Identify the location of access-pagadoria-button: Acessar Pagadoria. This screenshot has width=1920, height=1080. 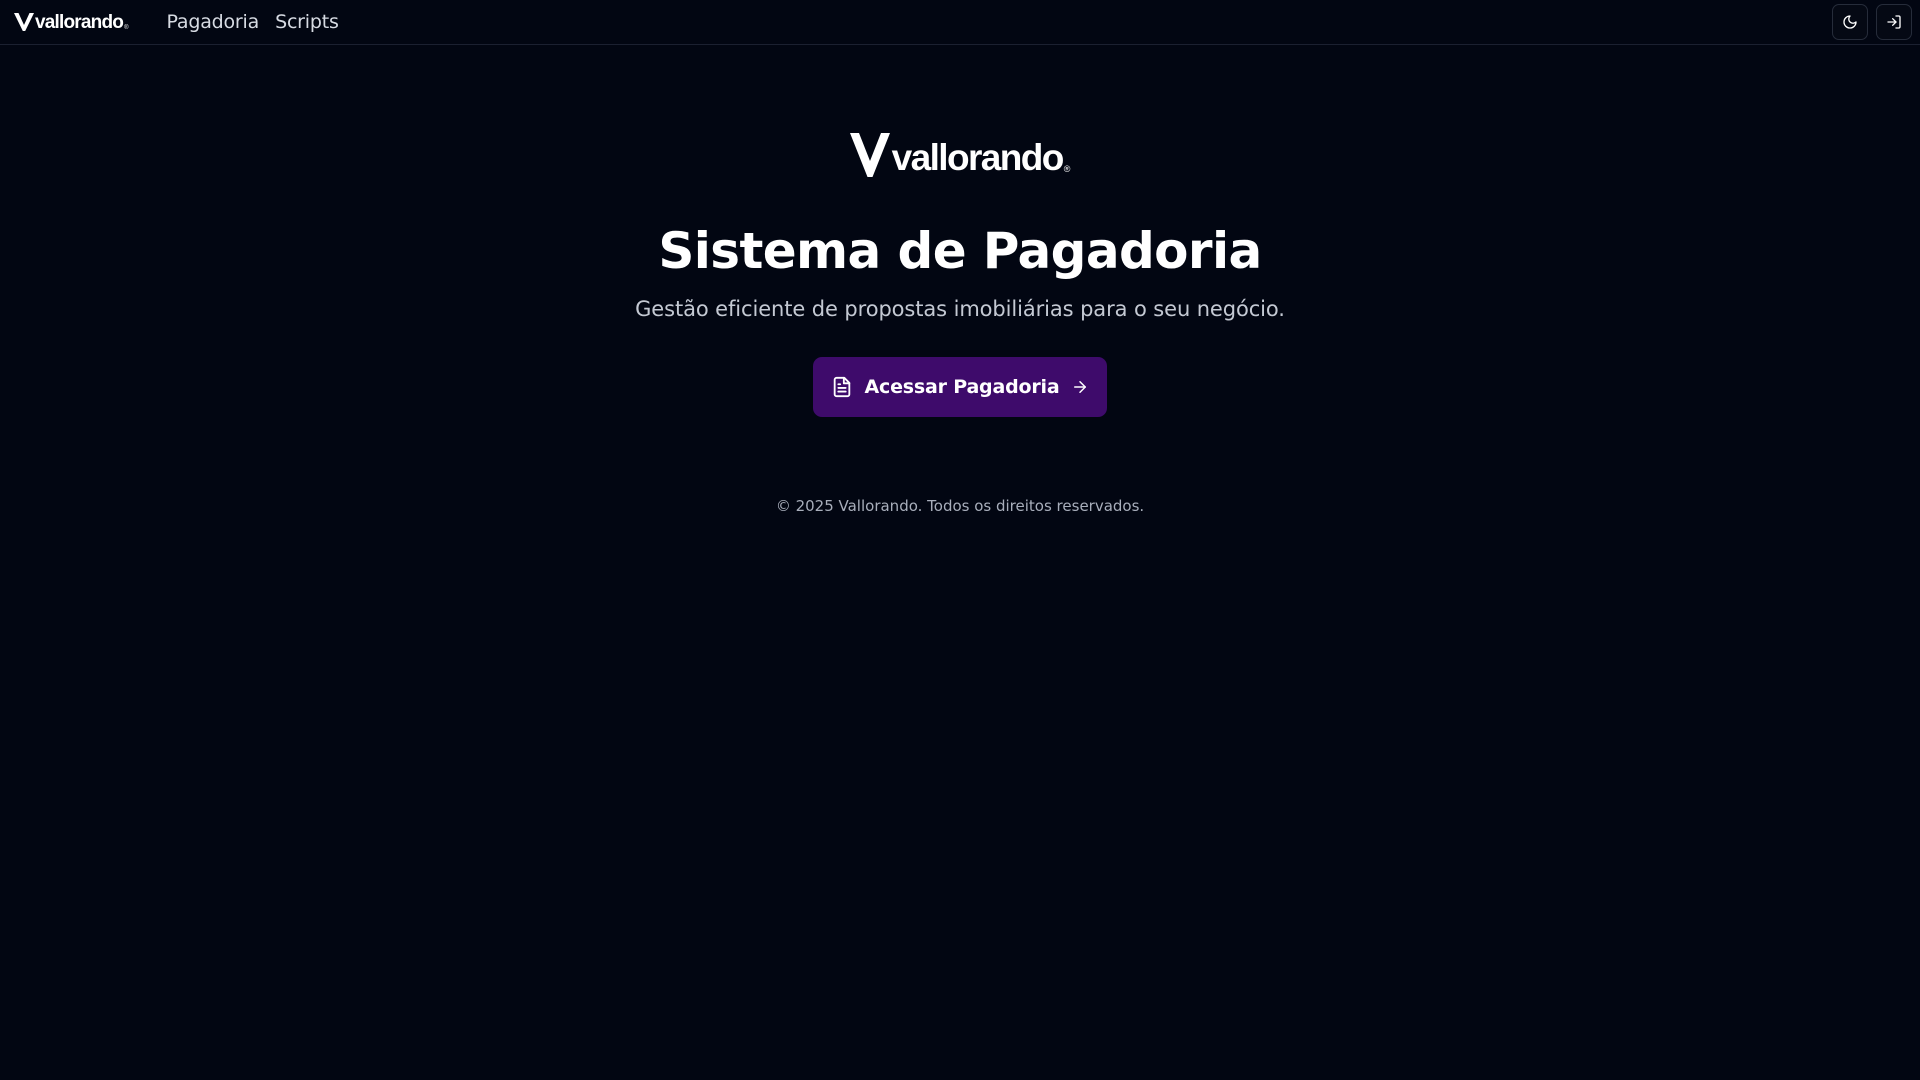
(960, 387).